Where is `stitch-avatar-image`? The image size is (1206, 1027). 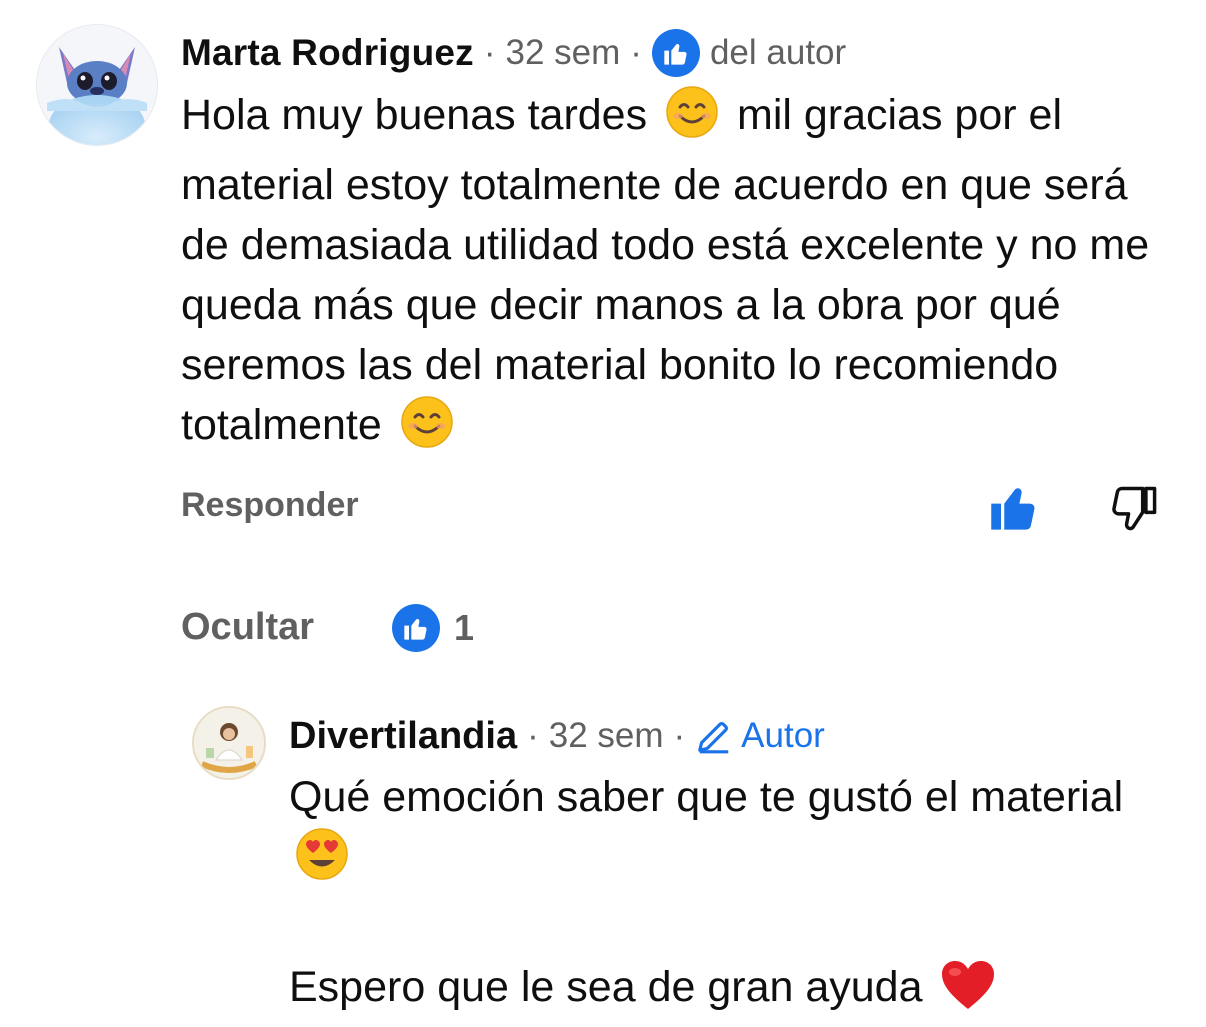
stitch-avatar-image is located at coordinates (97, 85).